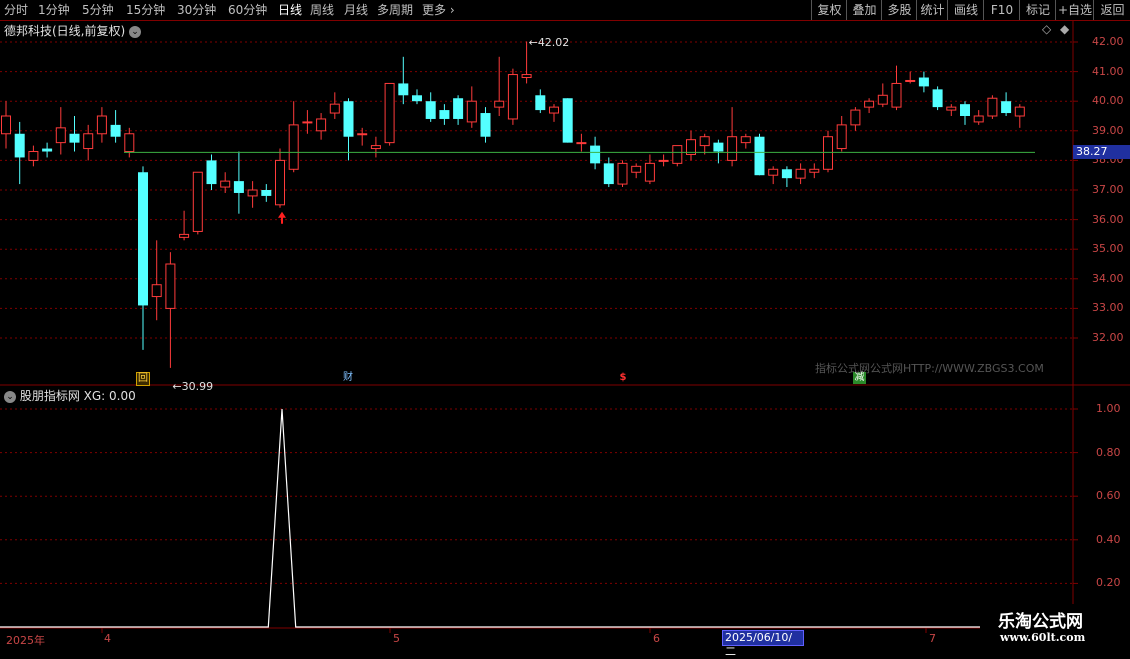 The width and height of the screenshot is (1130, 659). I want to click on indicator-axis-label: 1.00, so click(1108, 408).